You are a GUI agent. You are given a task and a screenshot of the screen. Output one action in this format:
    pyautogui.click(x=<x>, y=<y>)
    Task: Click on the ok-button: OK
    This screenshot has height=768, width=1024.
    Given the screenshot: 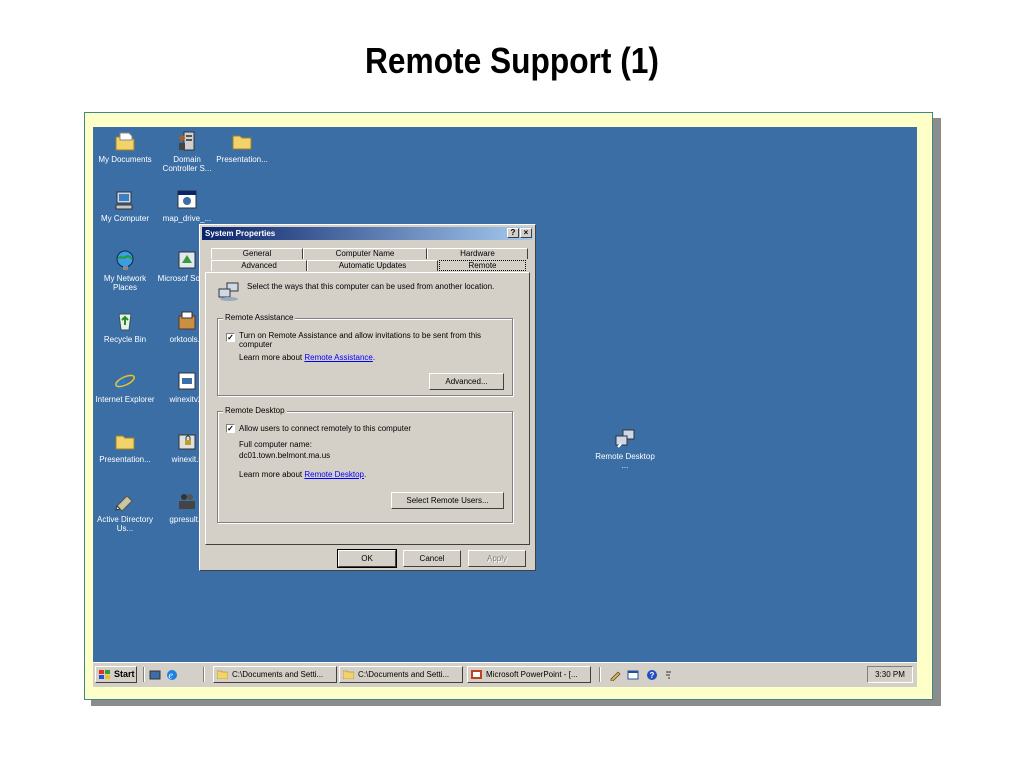 What is the action you would take?
    pyautogui.click(x=367, y=558)
    